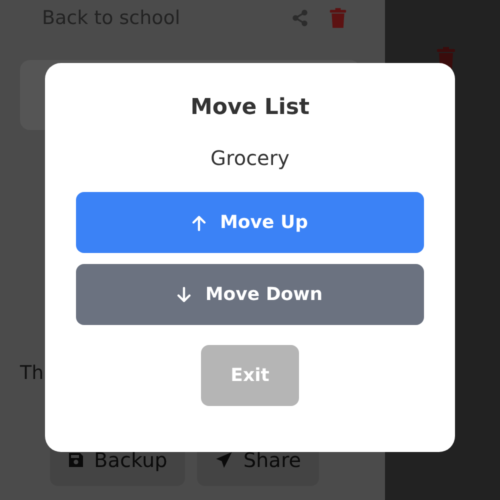 The width and height of the screenshot is (500, 500). I want to click on arrow-down-icon, so click(184, 294).